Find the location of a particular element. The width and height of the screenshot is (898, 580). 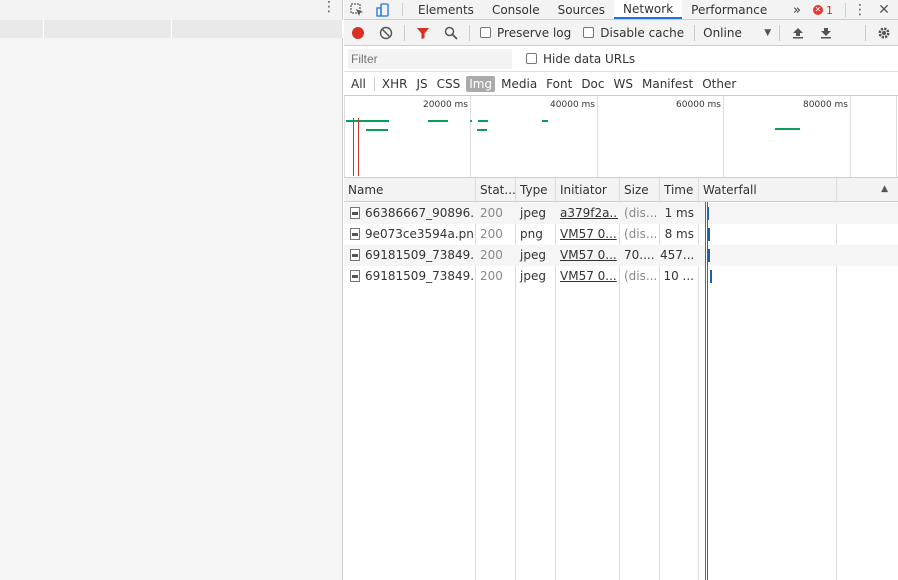

throttle-value: Online is located at coordinates (722, 32).